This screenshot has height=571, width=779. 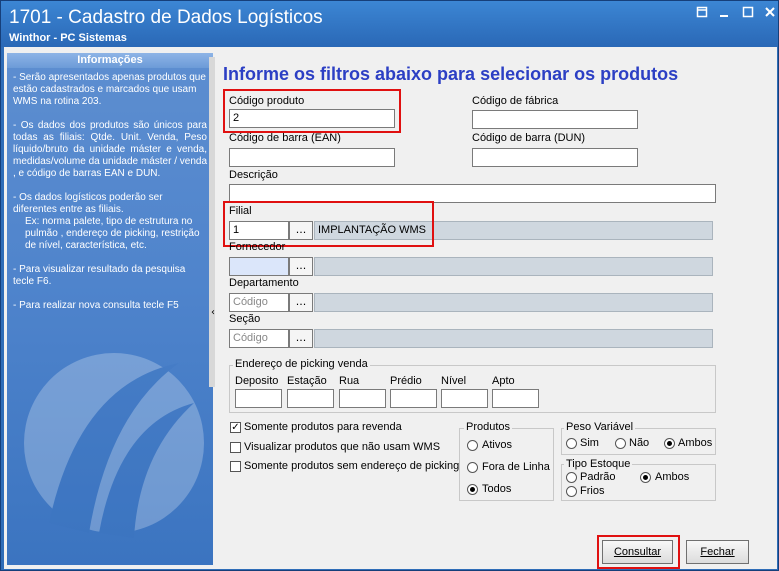 I want to click on picking-estacao-input, so click(x=310, y=398).